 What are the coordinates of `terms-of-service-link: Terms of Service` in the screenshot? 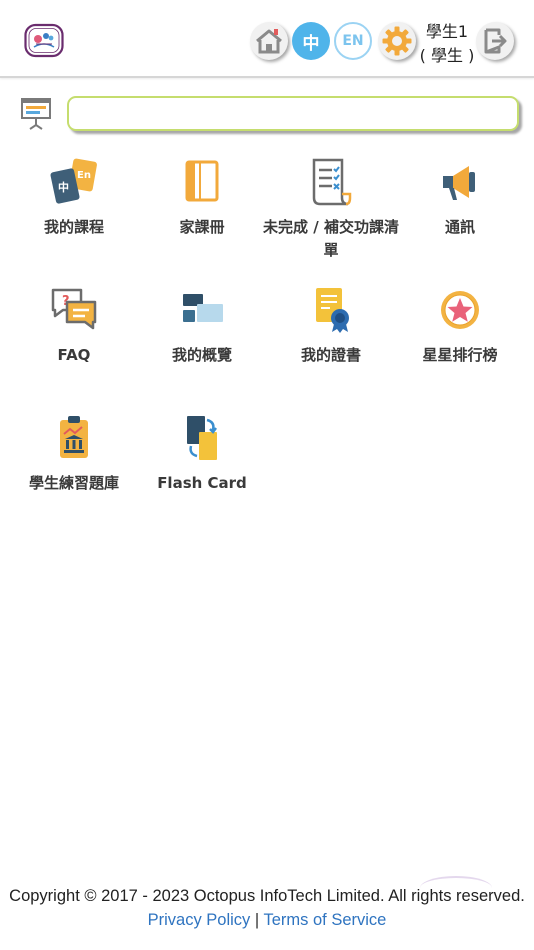 It's located at (325, 920).